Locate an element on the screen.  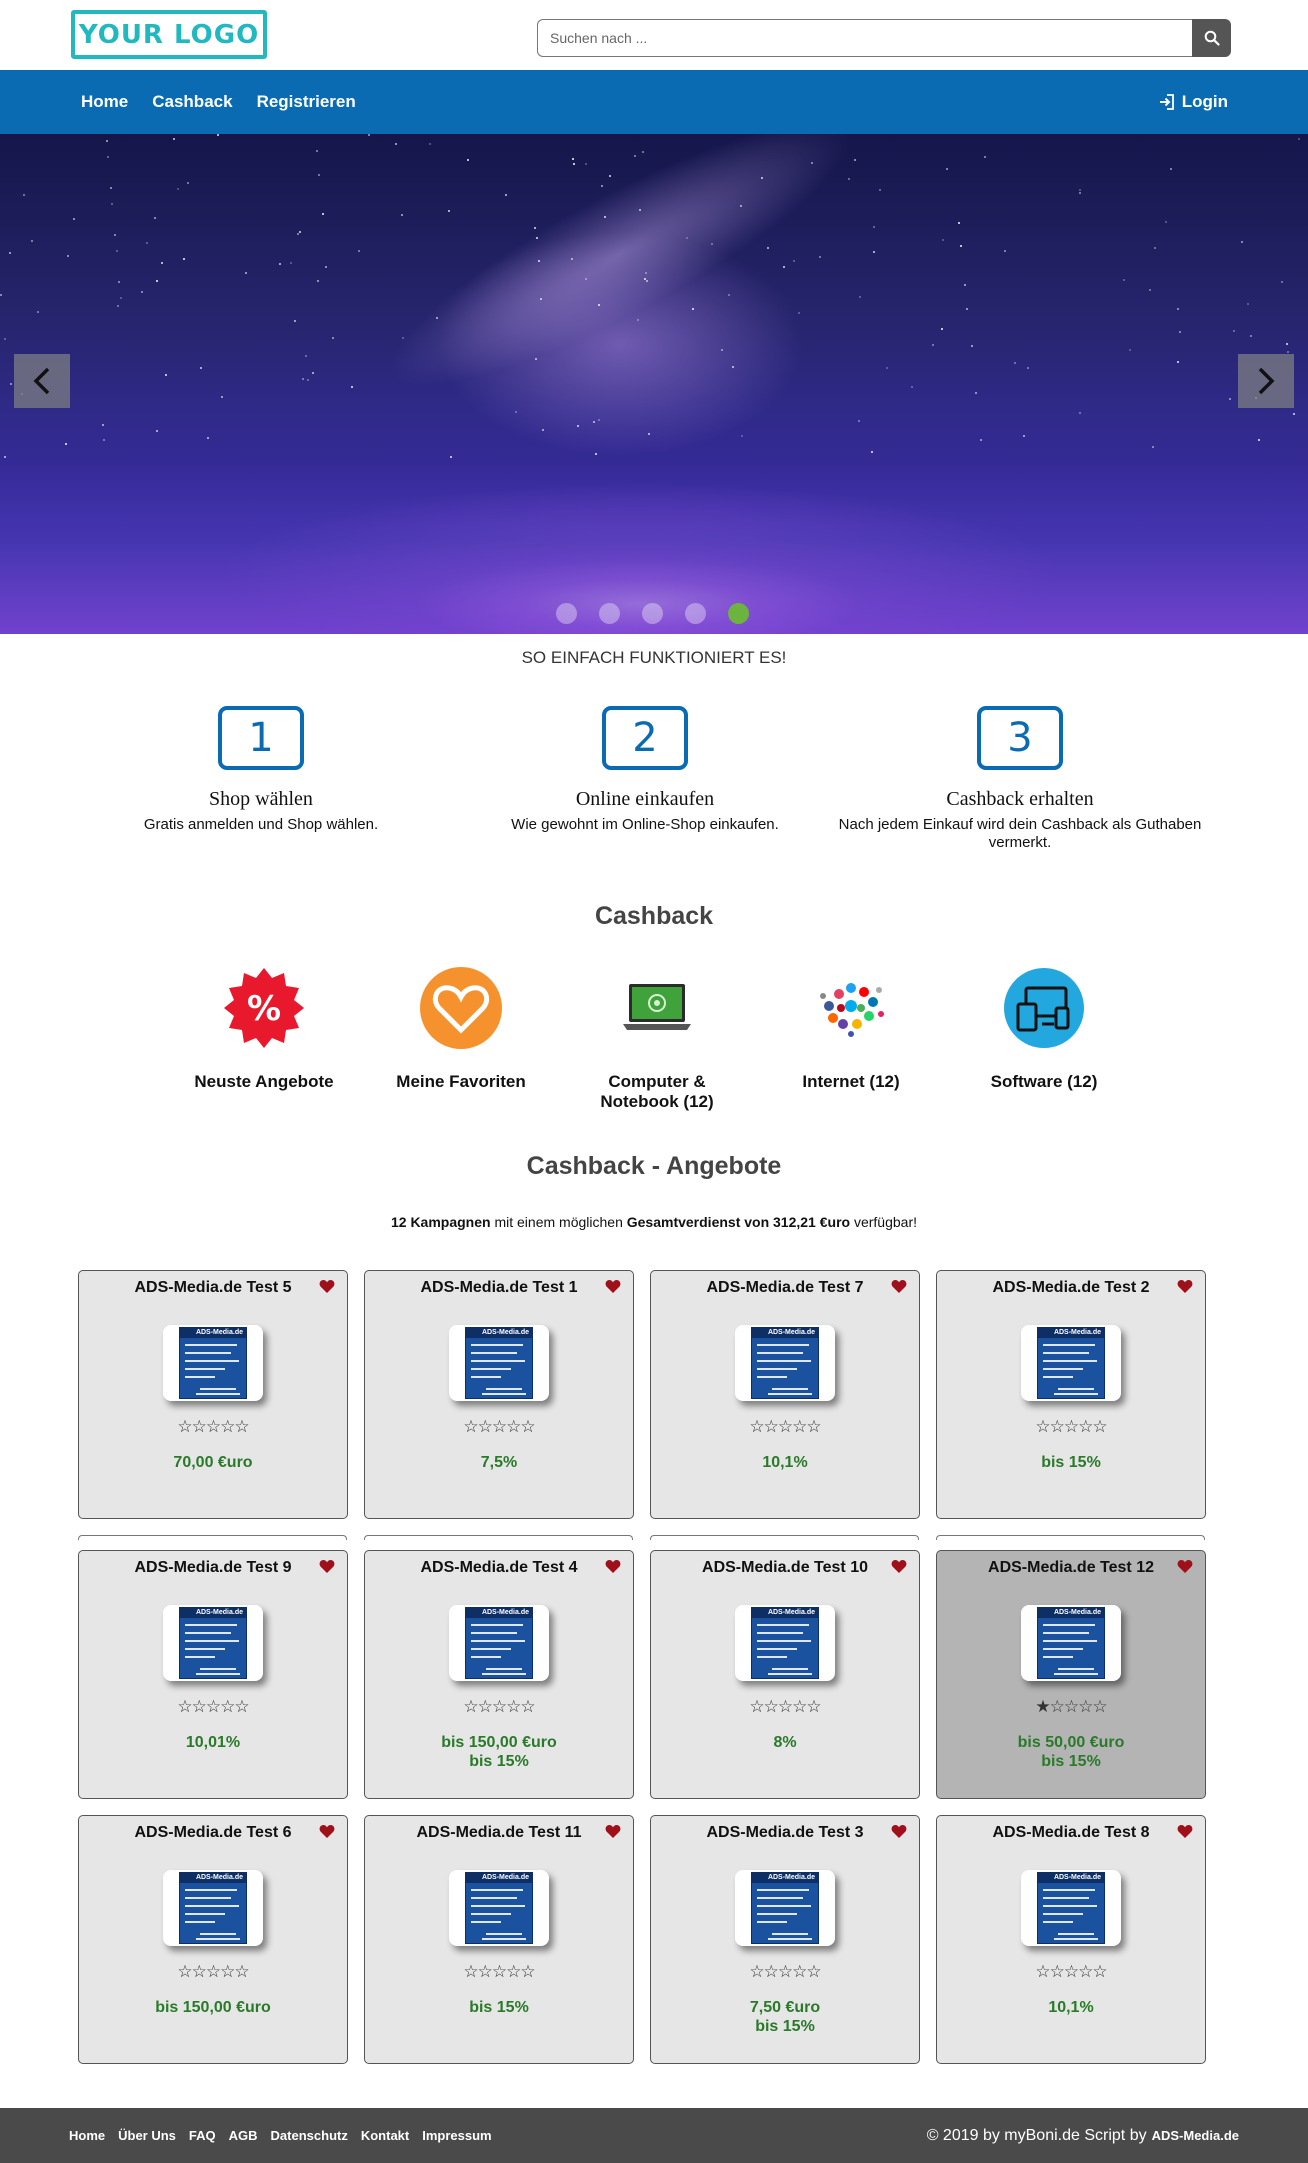
offer-card: ADS-Media.de Test 10 ADS-Media.de ☆☆☆☆☆ 8% is located at coordinates (785, 1674).